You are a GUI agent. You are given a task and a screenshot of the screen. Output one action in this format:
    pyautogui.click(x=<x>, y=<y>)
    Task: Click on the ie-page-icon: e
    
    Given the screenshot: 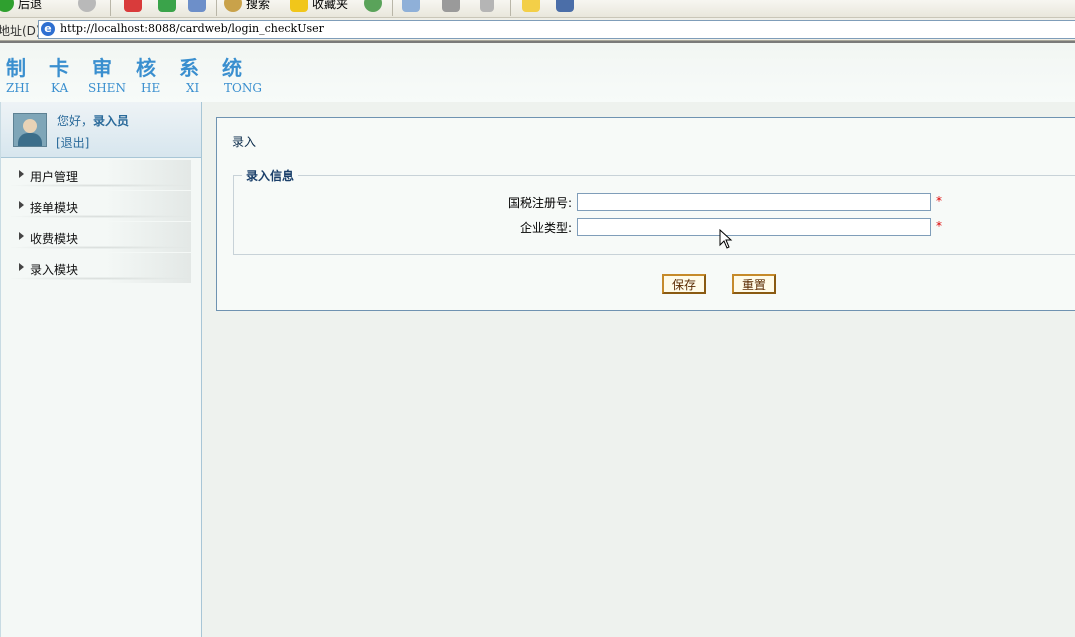 What is the action you would take?
    pyautogui.click(x=48, y=29)
    